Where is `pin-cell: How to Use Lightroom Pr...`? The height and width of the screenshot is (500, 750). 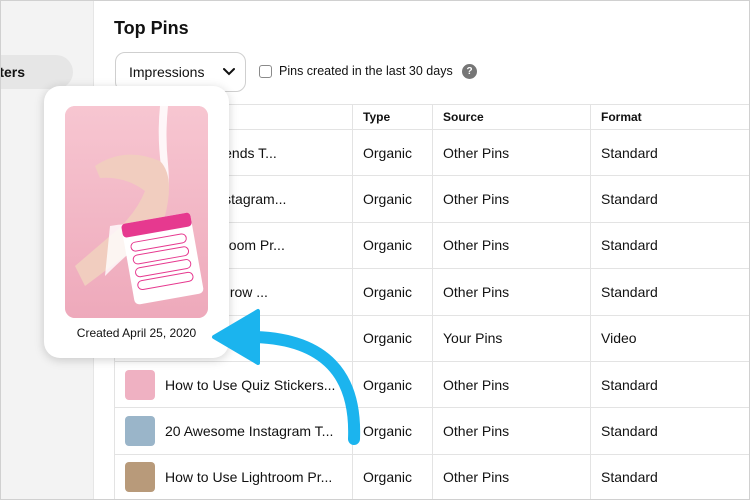
pin-cell: How to Use Lightroom Pr... is located at coordinates (233, 476).